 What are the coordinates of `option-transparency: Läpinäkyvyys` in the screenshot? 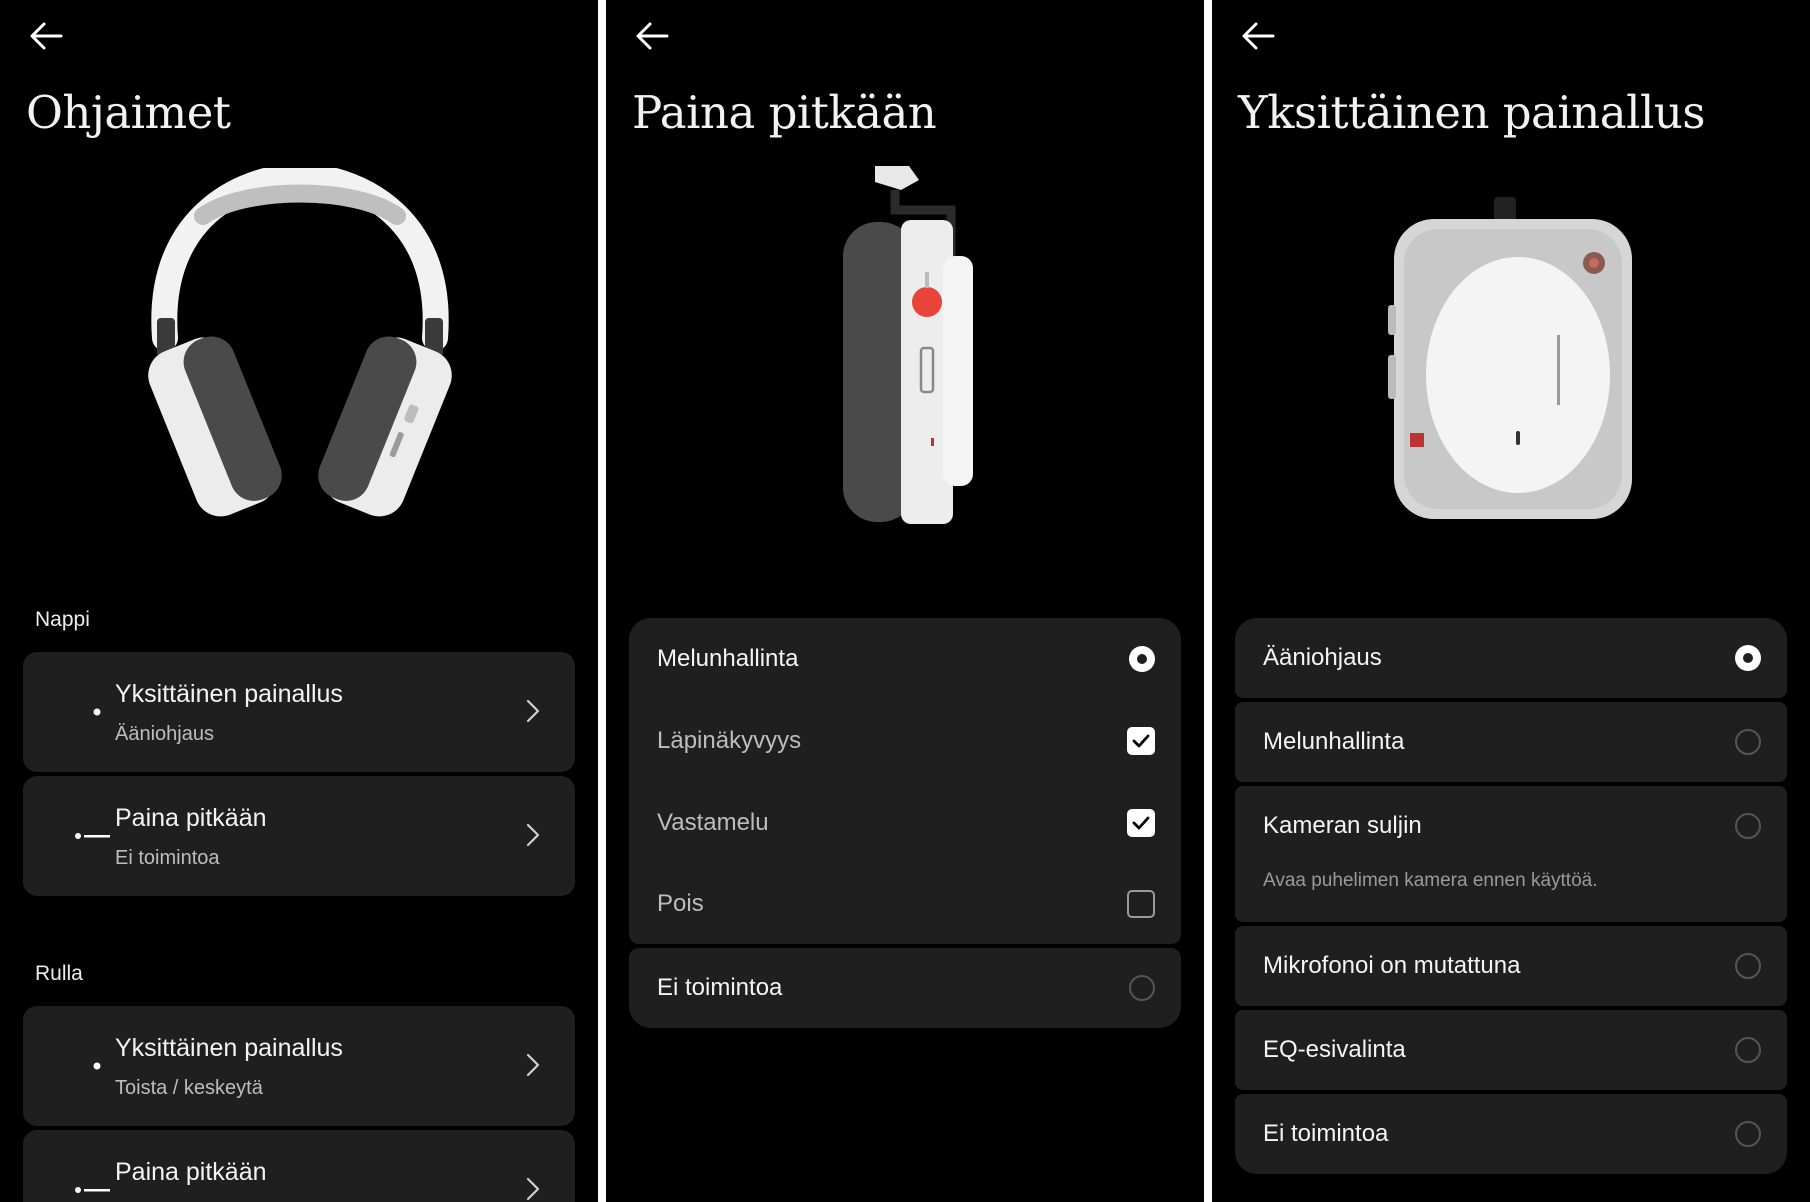 It's located at (905, 741).